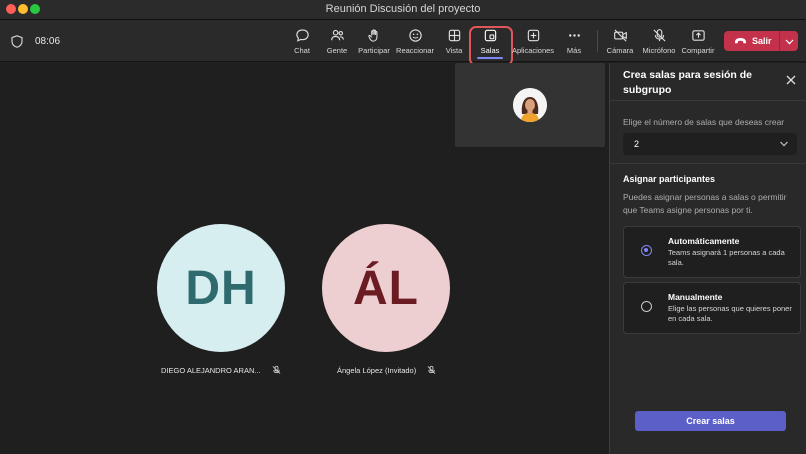 The height and width of the screenshot is (454, 806). What do you see at coordinates (659, 43) in the screenshot?
I see `microphone-button: Micrófono` at bounding box center [659, 43].